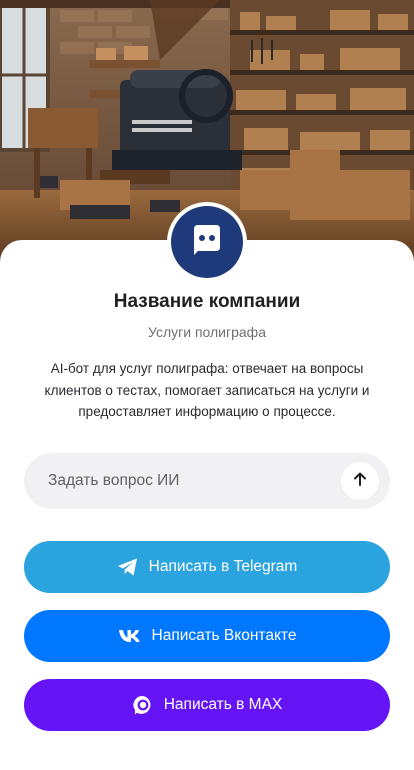 The width and height of the screenshot is (414, 770). I want to click on vk-button: Написать Вконтакте, so click(207, 636).